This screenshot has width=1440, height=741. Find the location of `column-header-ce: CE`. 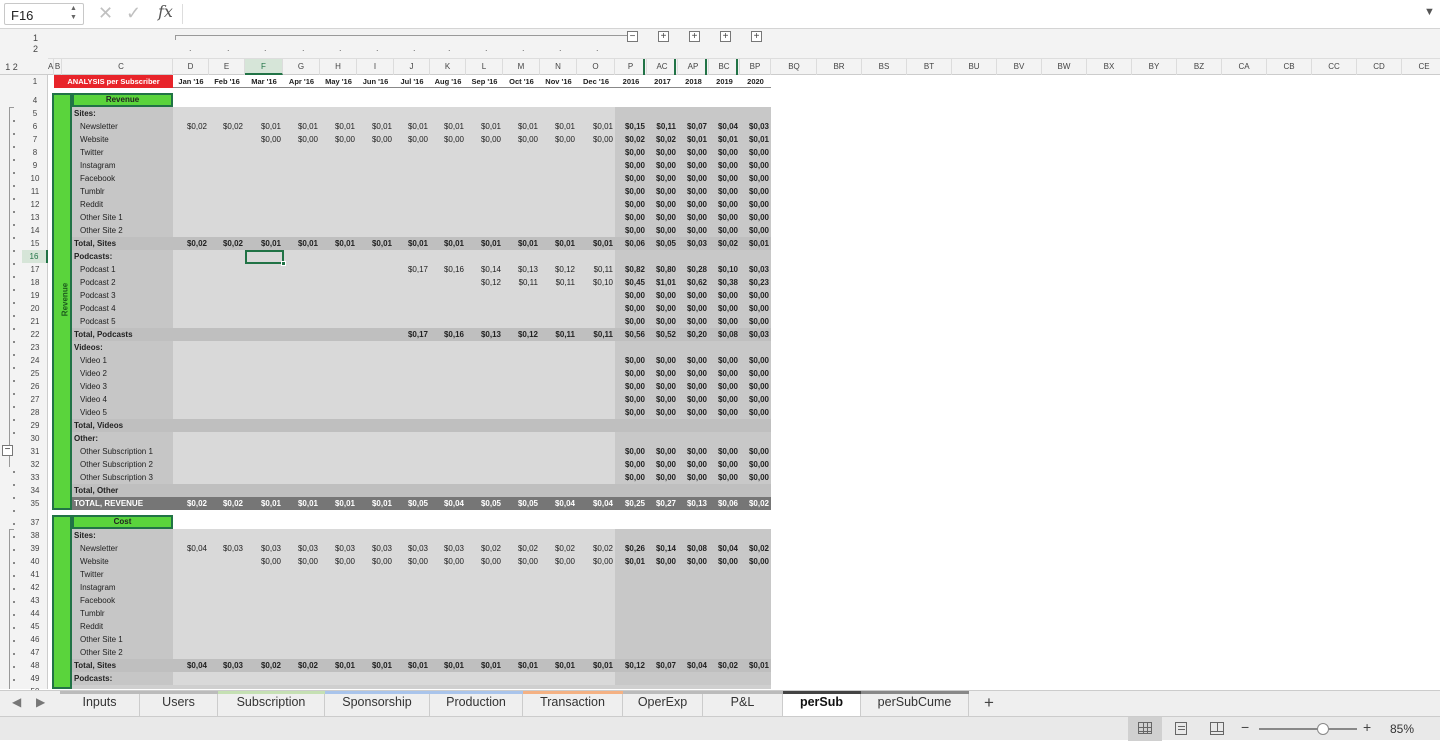

column-header-ce: CE is located at coordinates (1421, 67).